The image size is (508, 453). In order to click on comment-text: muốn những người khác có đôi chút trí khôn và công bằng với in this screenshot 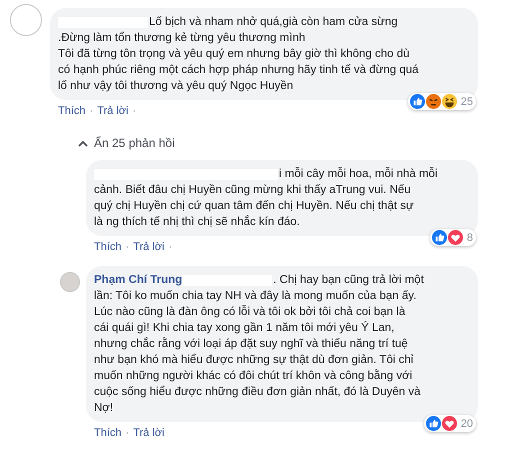, I will do `click(253, 376)`.